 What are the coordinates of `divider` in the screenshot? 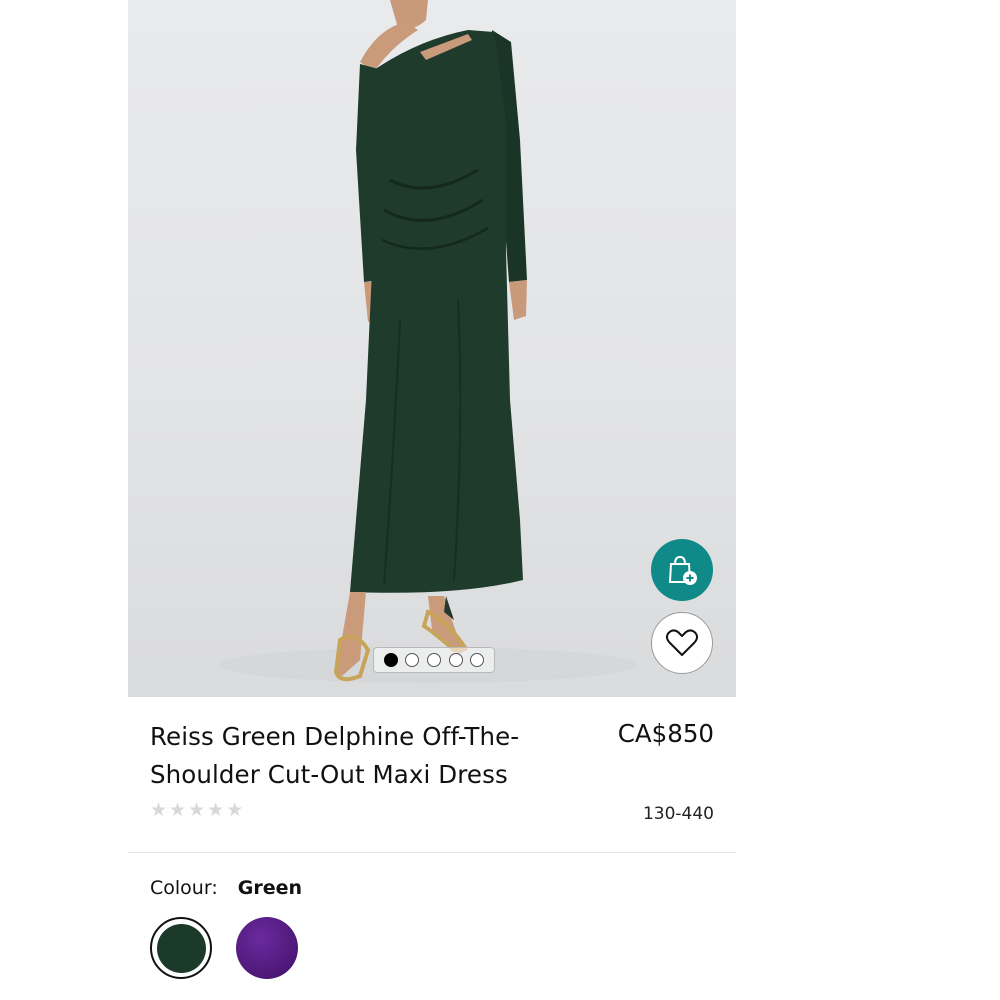 It's located at (432, 852).